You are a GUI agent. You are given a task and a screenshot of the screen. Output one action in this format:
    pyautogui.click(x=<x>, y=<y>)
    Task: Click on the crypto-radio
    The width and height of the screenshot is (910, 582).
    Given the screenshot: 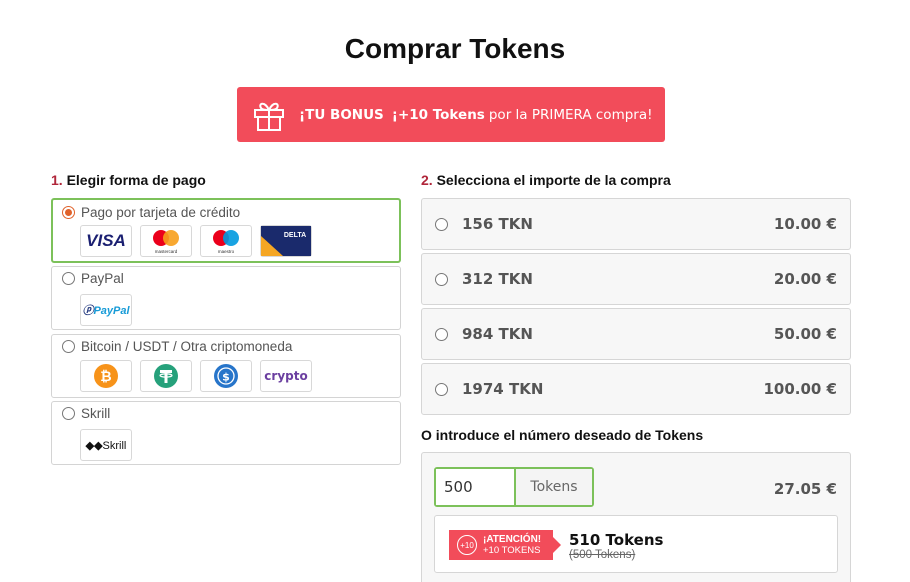 What is the action you would take?
    pyautogui.click(x=68, y=346)
    